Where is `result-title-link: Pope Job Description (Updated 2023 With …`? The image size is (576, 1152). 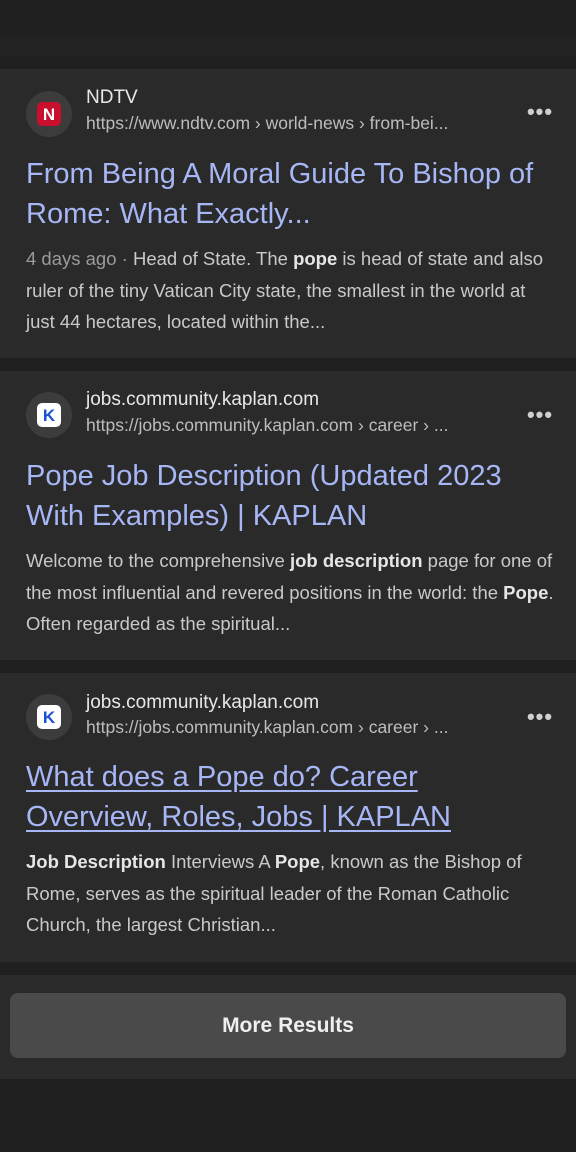 result-title-link: Pope Job Description (Updated 2023 With … is located at coordinates (286, 496).